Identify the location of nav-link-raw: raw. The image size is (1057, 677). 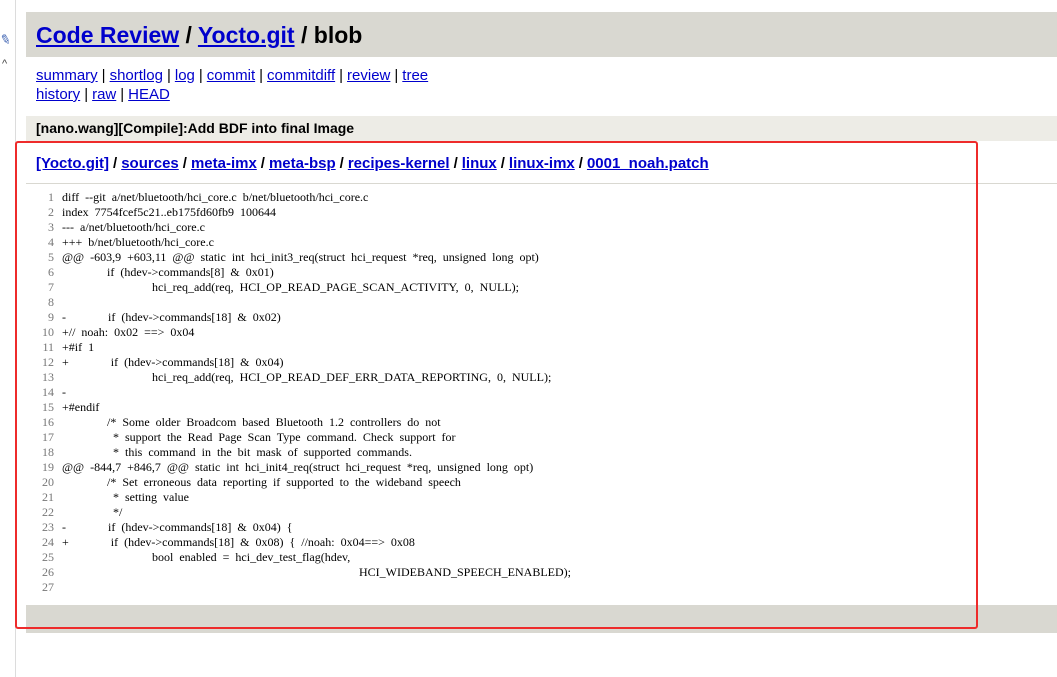
(104, 94).